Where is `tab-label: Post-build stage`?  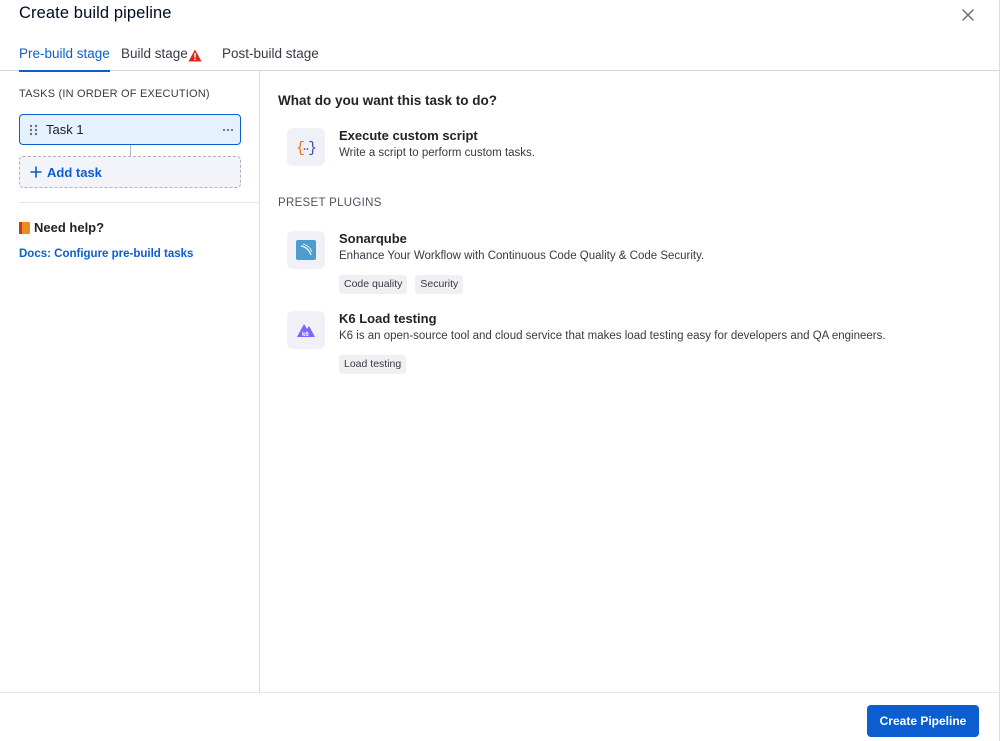
tab-label: Post-build stage is located at coordinates (270, 53).